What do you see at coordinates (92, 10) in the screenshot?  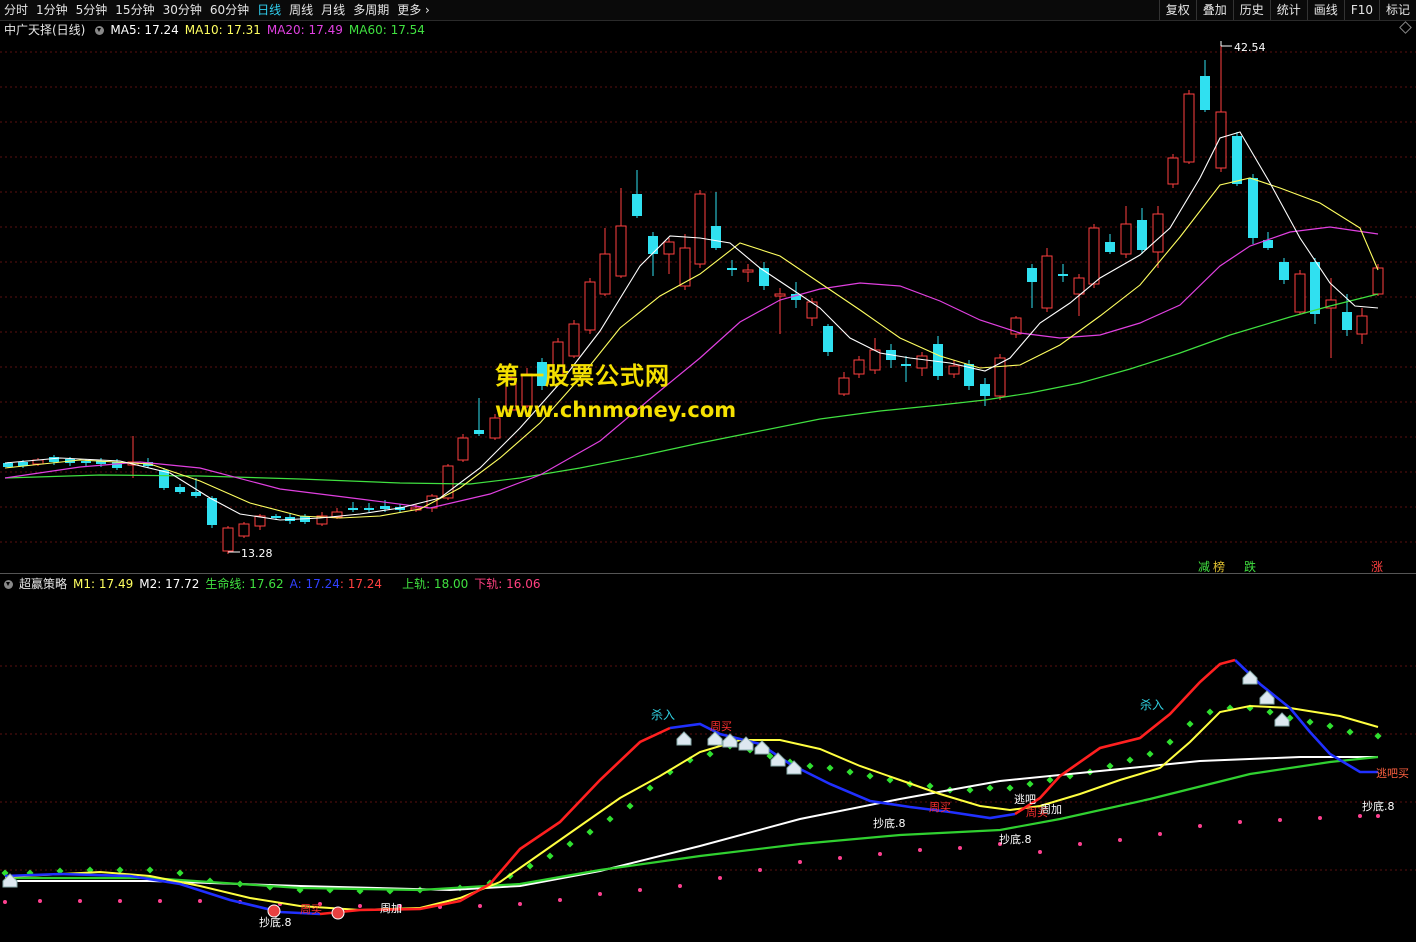 I see `tab-5min: 5分钟` at bounding box center [92, 10].